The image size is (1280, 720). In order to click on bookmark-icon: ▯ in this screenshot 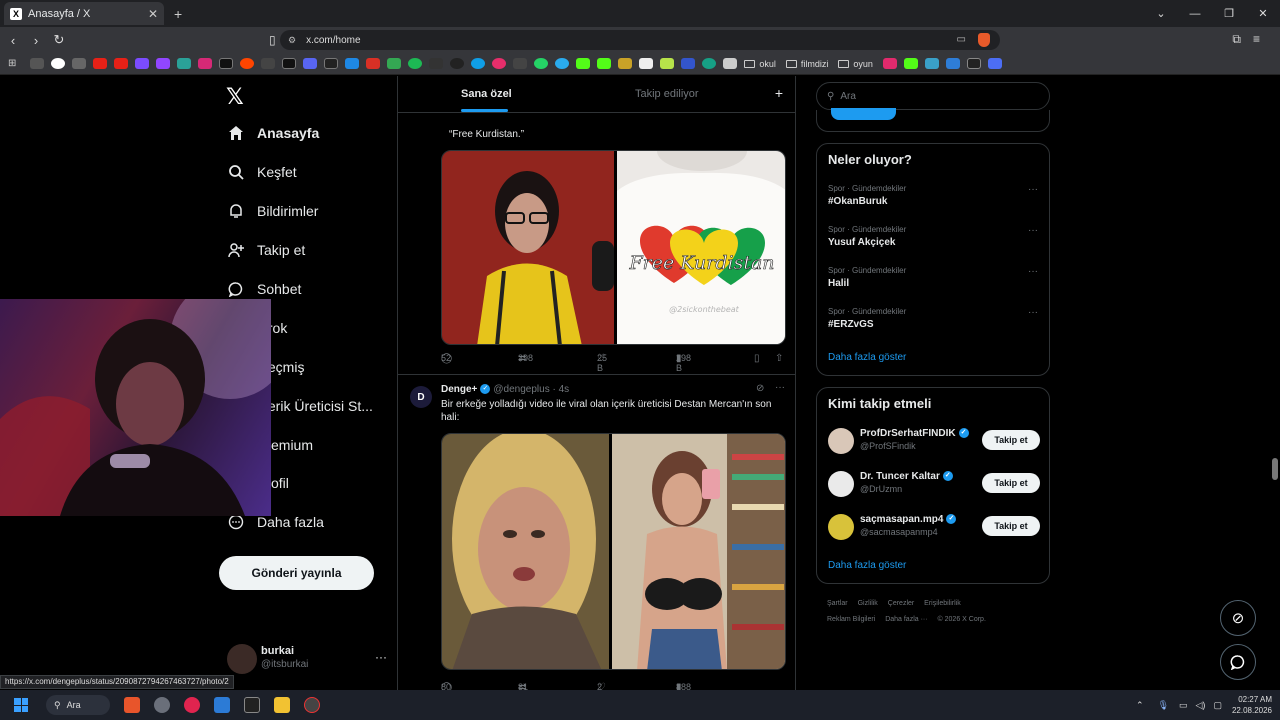, I will do `click(272, 40)`.